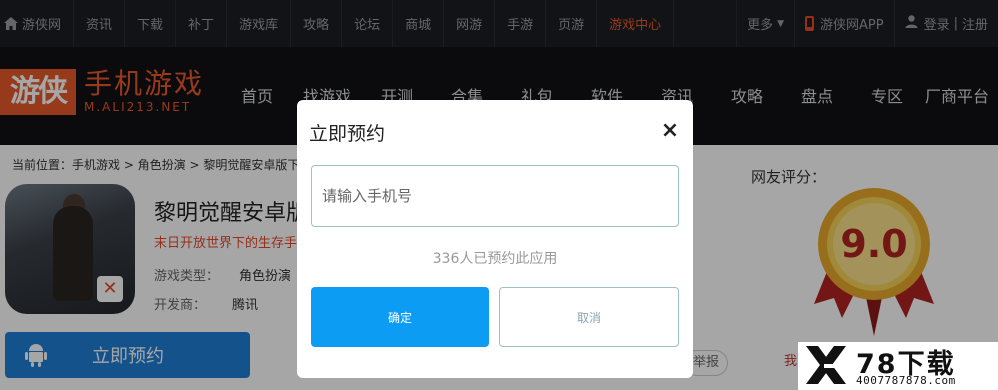 The height and width of the screenshot is (390, 998). What do you see at coordinates (670, 131) in the screenshot?
I see `close-icon: ×` at bounding box center [670, 131].